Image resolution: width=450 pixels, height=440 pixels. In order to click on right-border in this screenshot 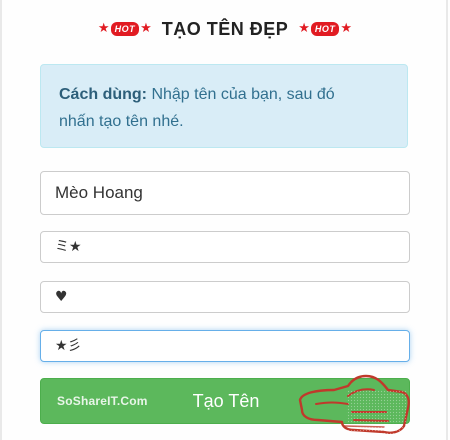, I will do `click(447, 220)`.